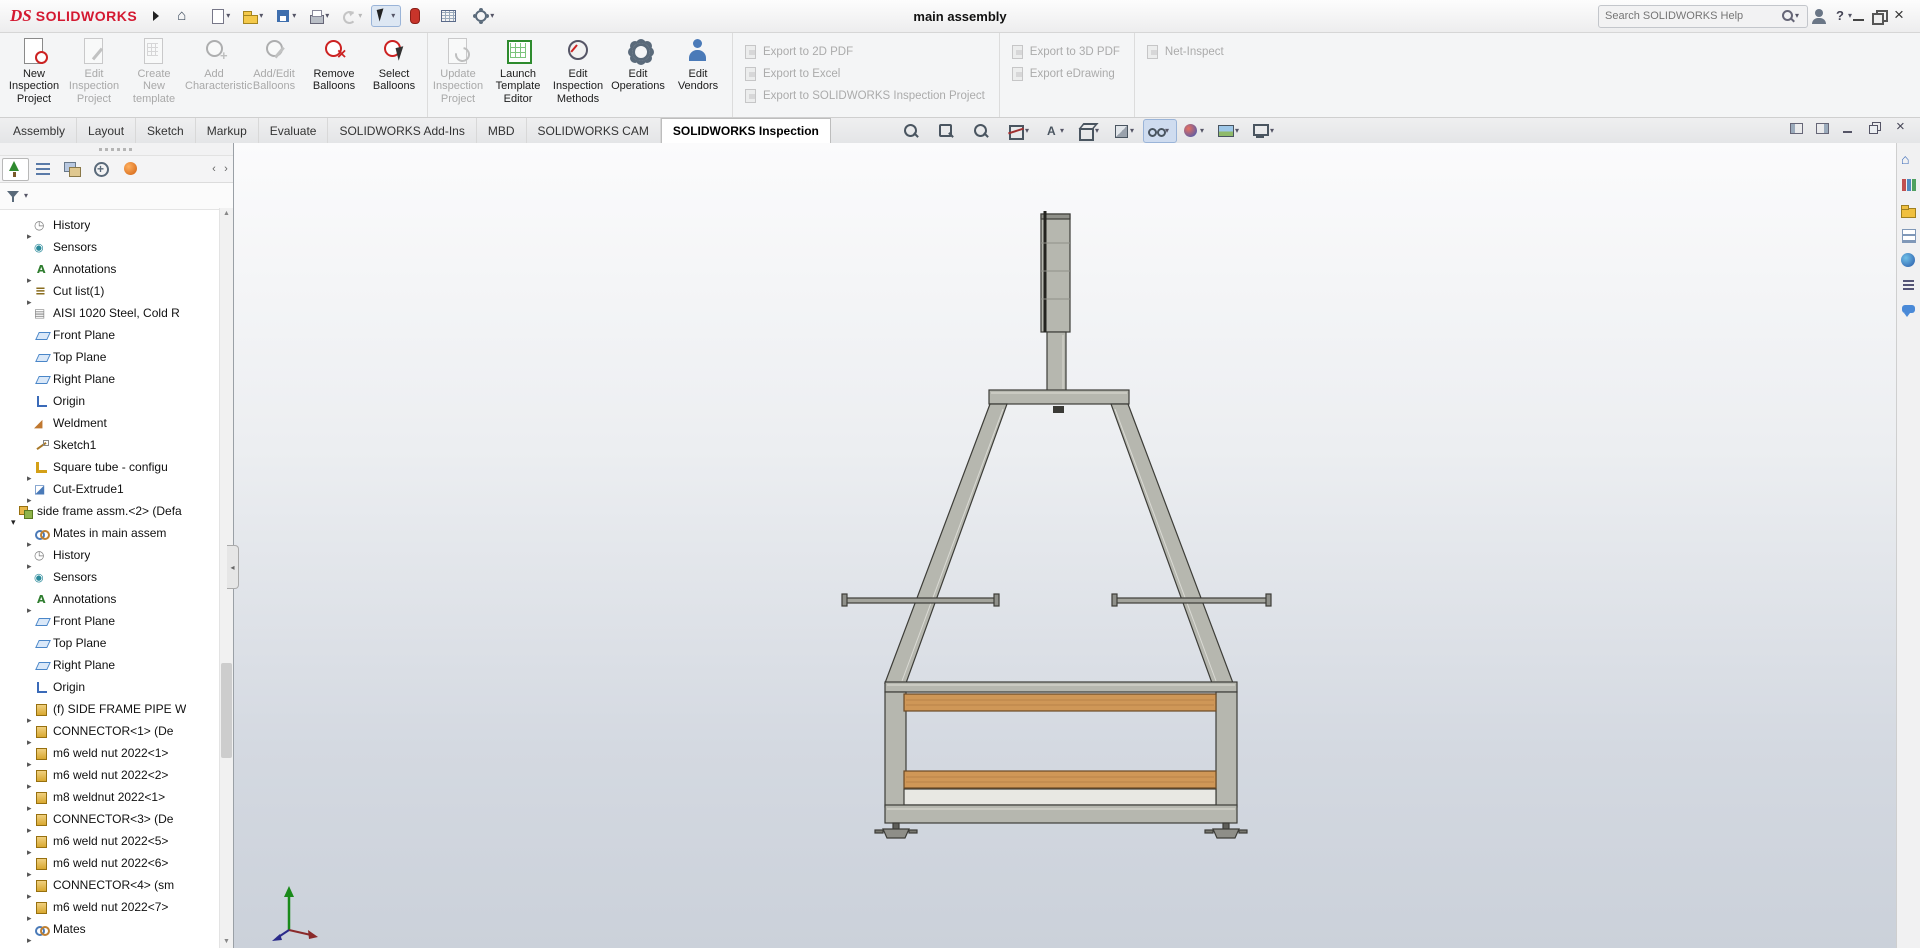  Describe the element at coordinates (226, 214) in the screenshot. I see `scrollbar-up-arrow-icon: ▲` at that location.